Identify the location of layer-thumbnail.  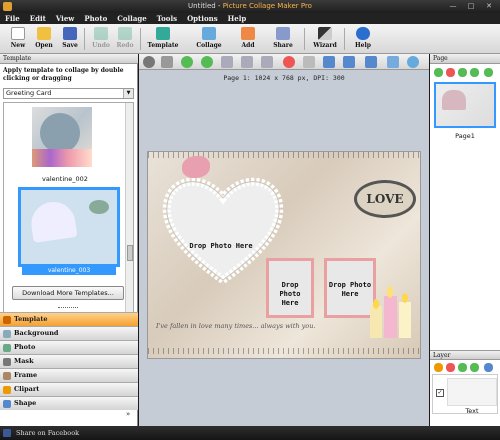
(472, 392).